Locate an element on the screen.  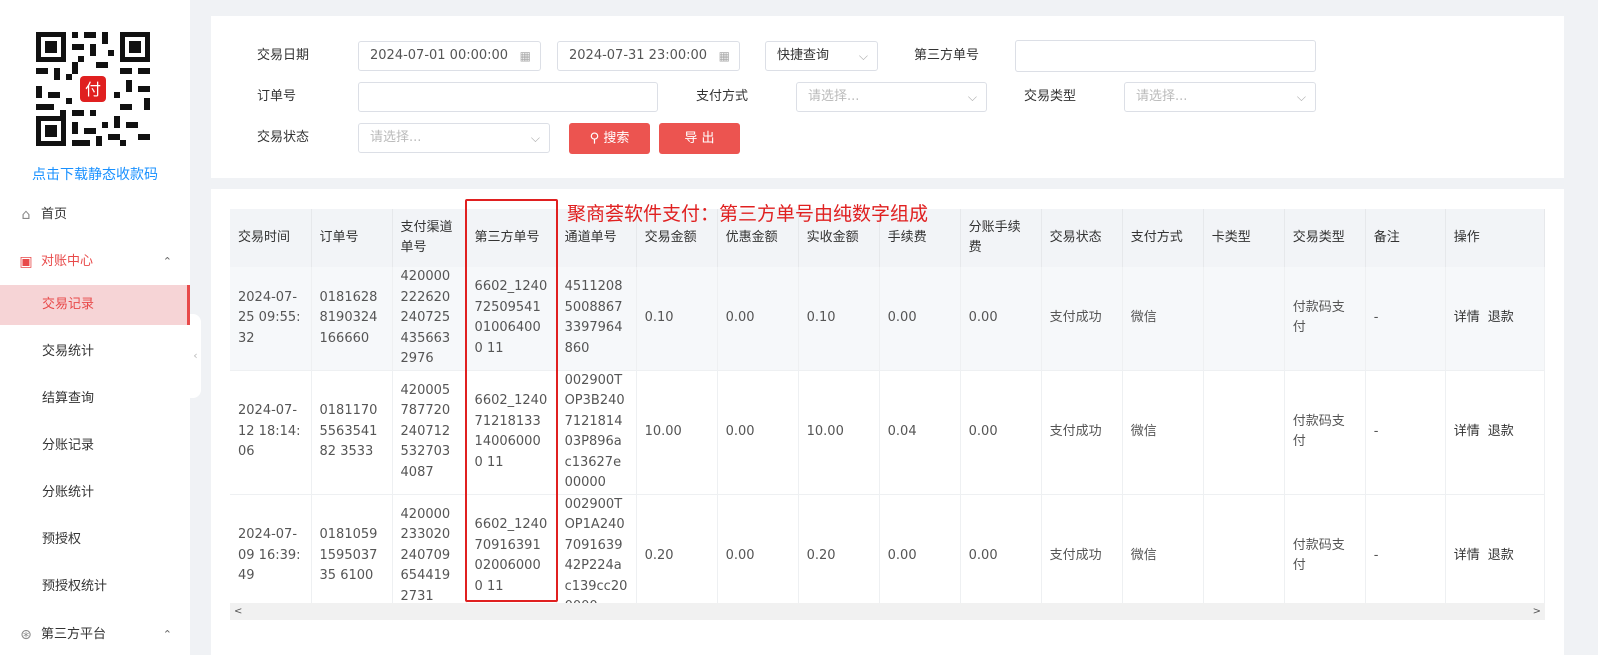
trade-status-label: 交易状态 is located at coordinates (283, 137).